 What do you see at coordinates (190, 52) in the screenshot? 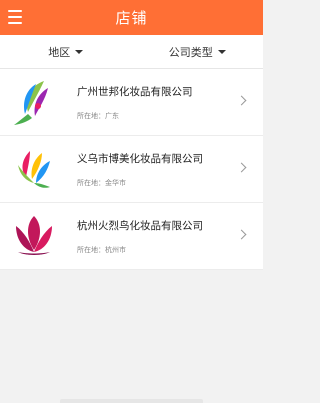
I see `company-type-filter-label: 公司类型` at bounding box center [190, 52].